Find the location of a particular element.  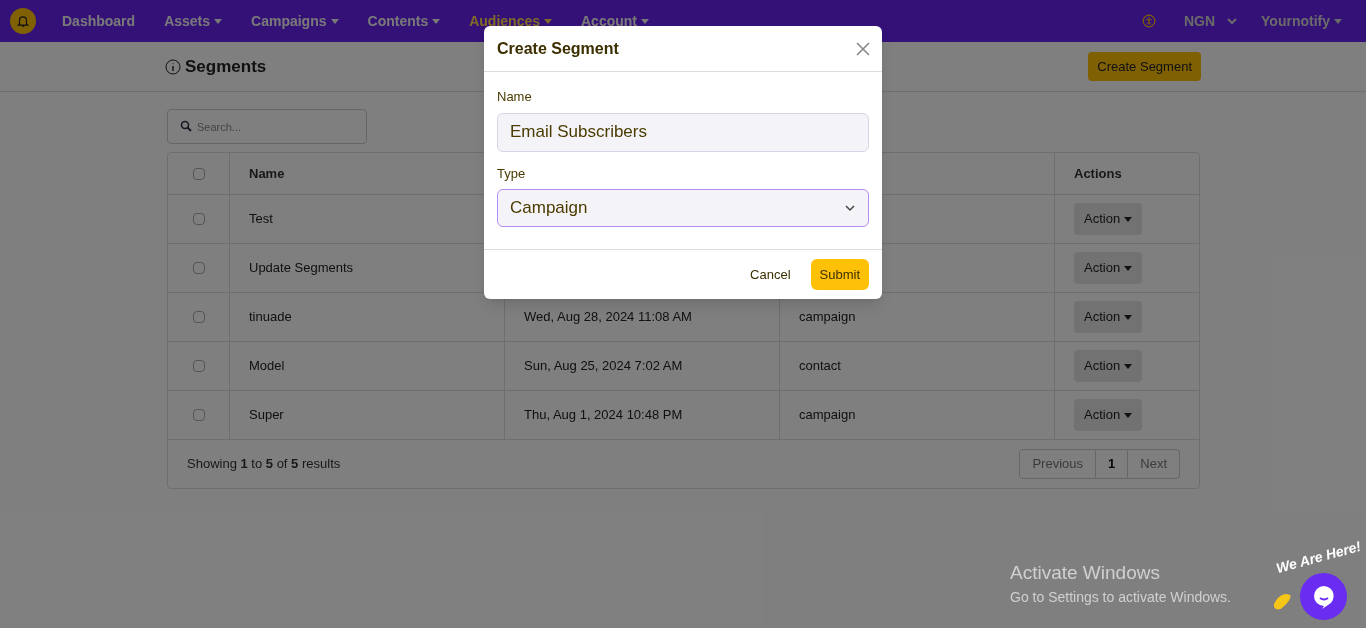

nav-link: Dashboard is located at coordinates (99, 21).